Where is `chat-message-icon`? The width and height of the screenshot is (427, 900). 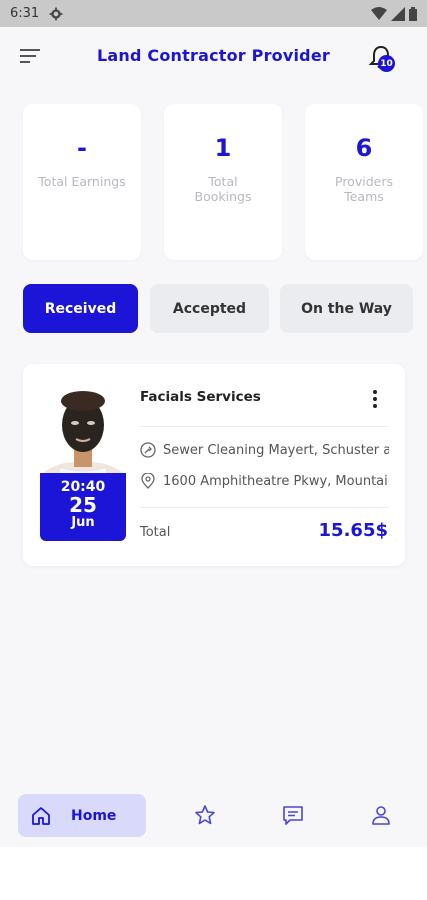
chat-message-icon is located at coordinates (293, 815).